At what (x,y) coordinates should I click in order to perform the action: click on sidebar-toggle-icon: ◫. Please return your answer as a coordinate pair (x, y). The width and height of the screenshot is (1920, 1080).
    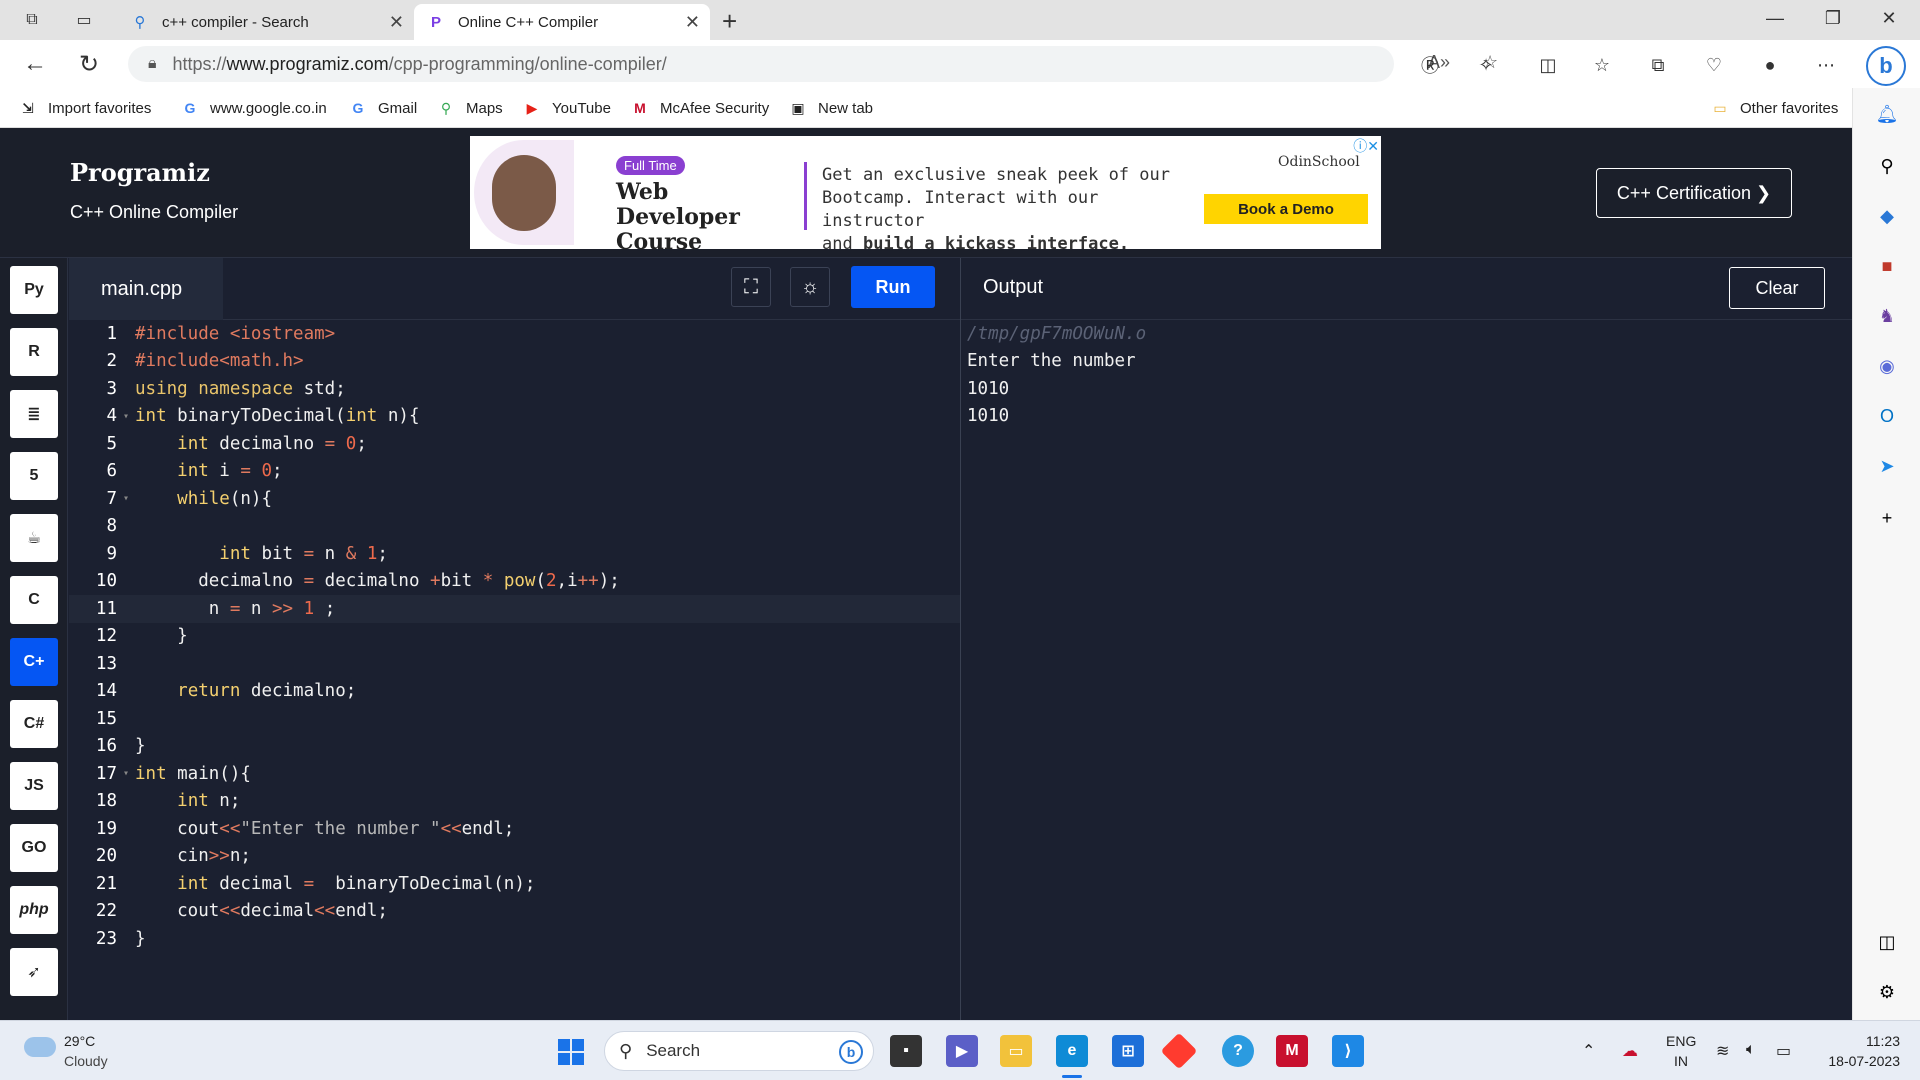
    Looking at the image, I should click on (1887, 942).